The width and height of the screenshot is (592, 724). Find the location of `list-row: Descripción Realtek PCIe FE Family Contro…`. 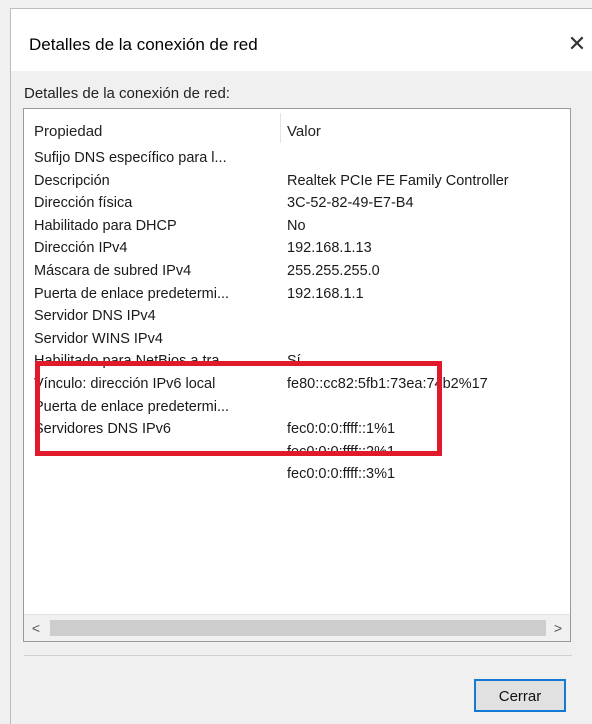

list-row: Descripción Realtek PCIe FE Family Contro… is located at coordinates (297, 181).